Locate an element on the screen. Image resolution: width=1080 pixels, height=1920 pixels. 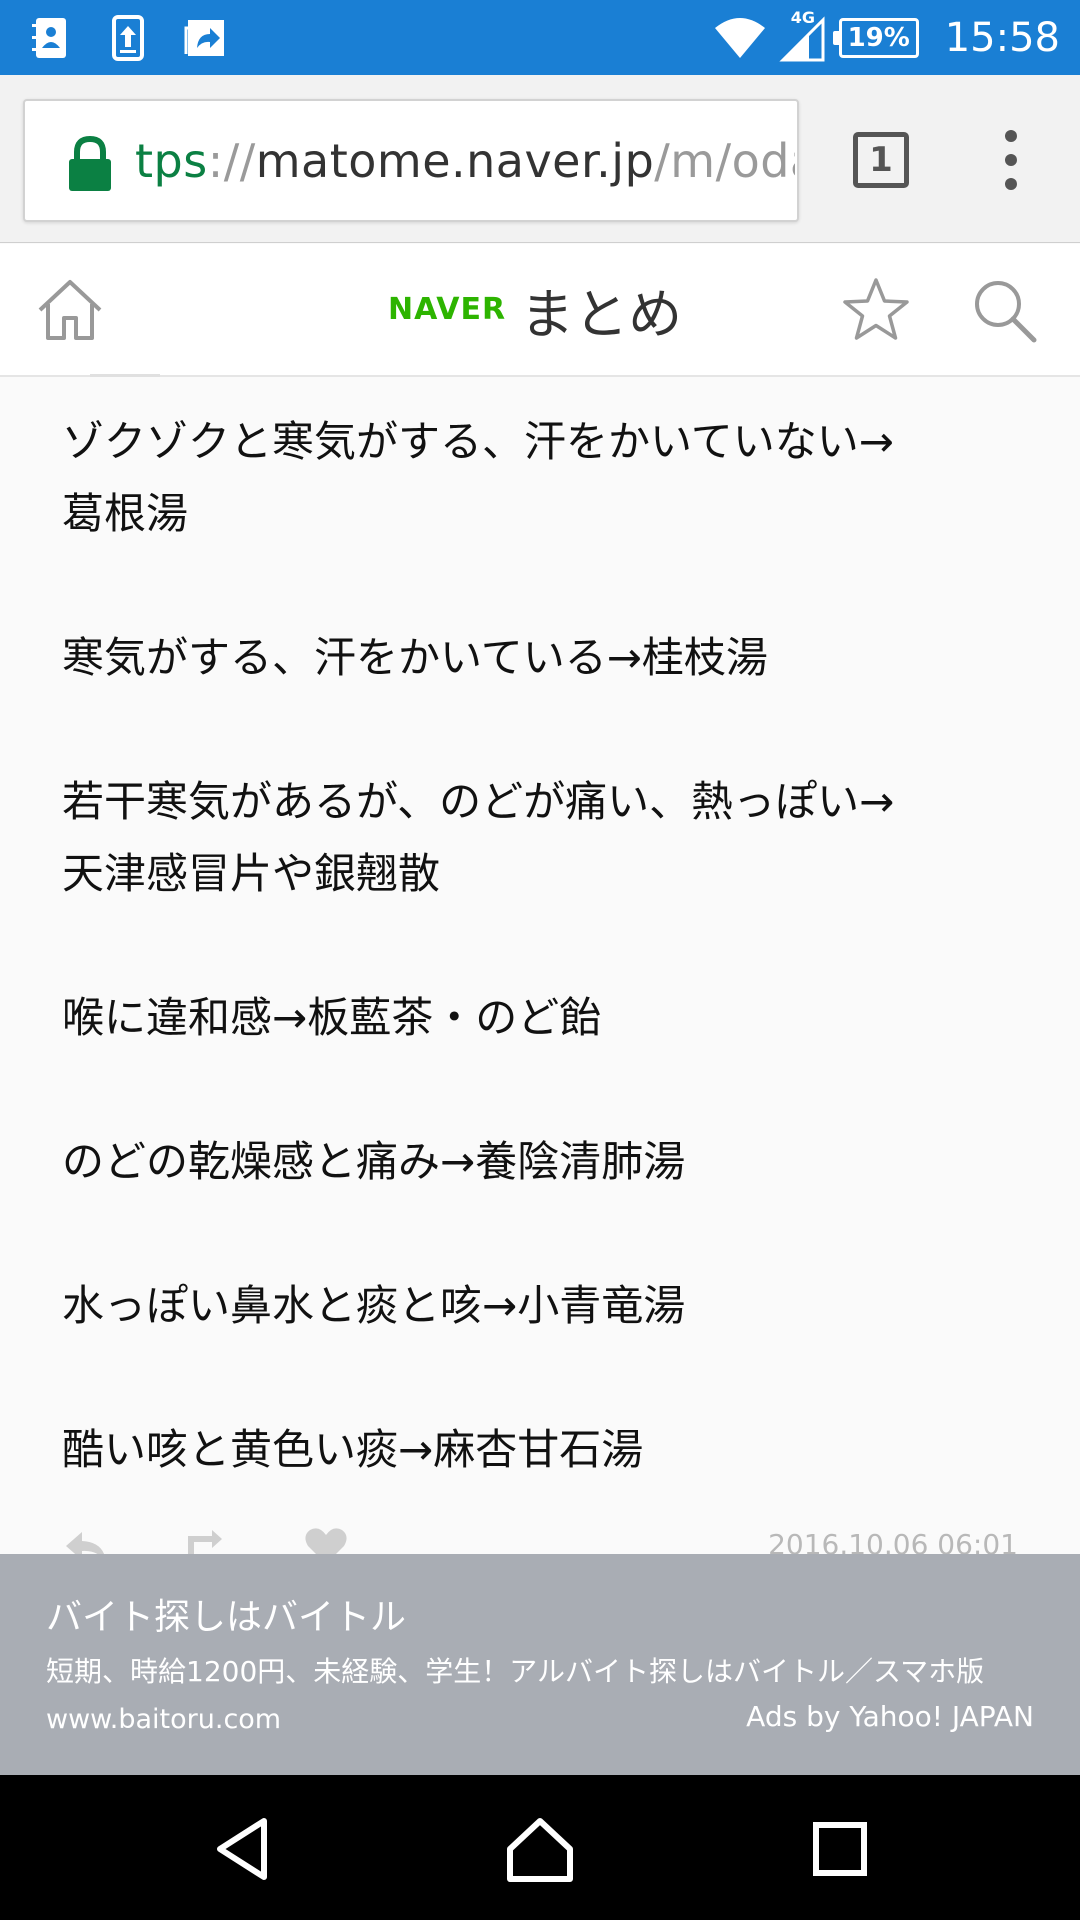
ad-title: バイト探しはバイトル is located at coordinates (226, 1614).